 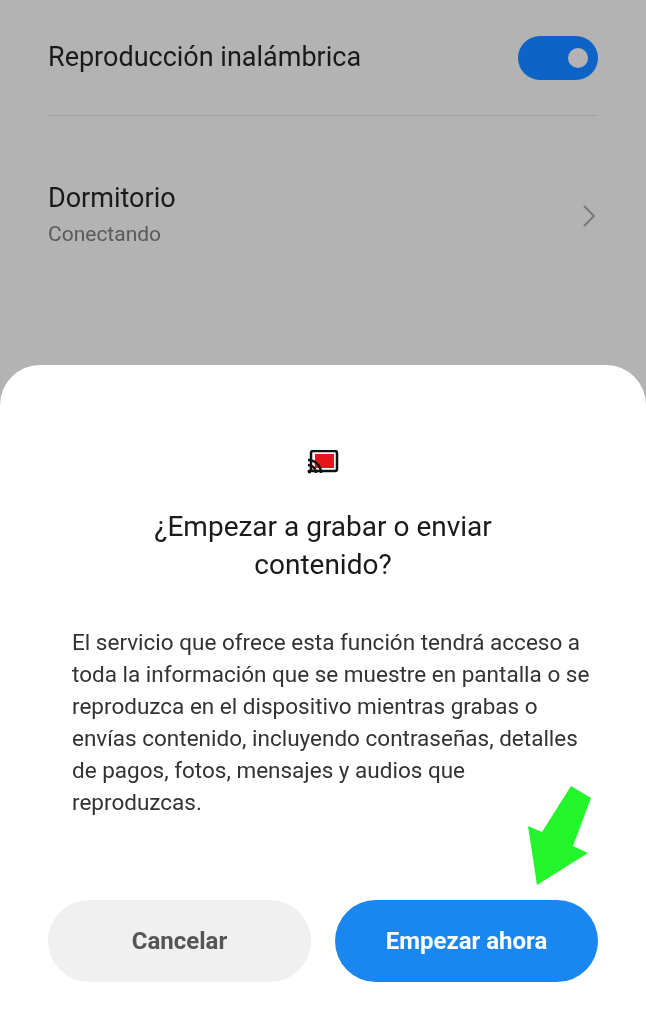 What do you see at coordinates (558, 57) in the screenshot?
I see `toggle-switch` at bounding box center [558, 57].